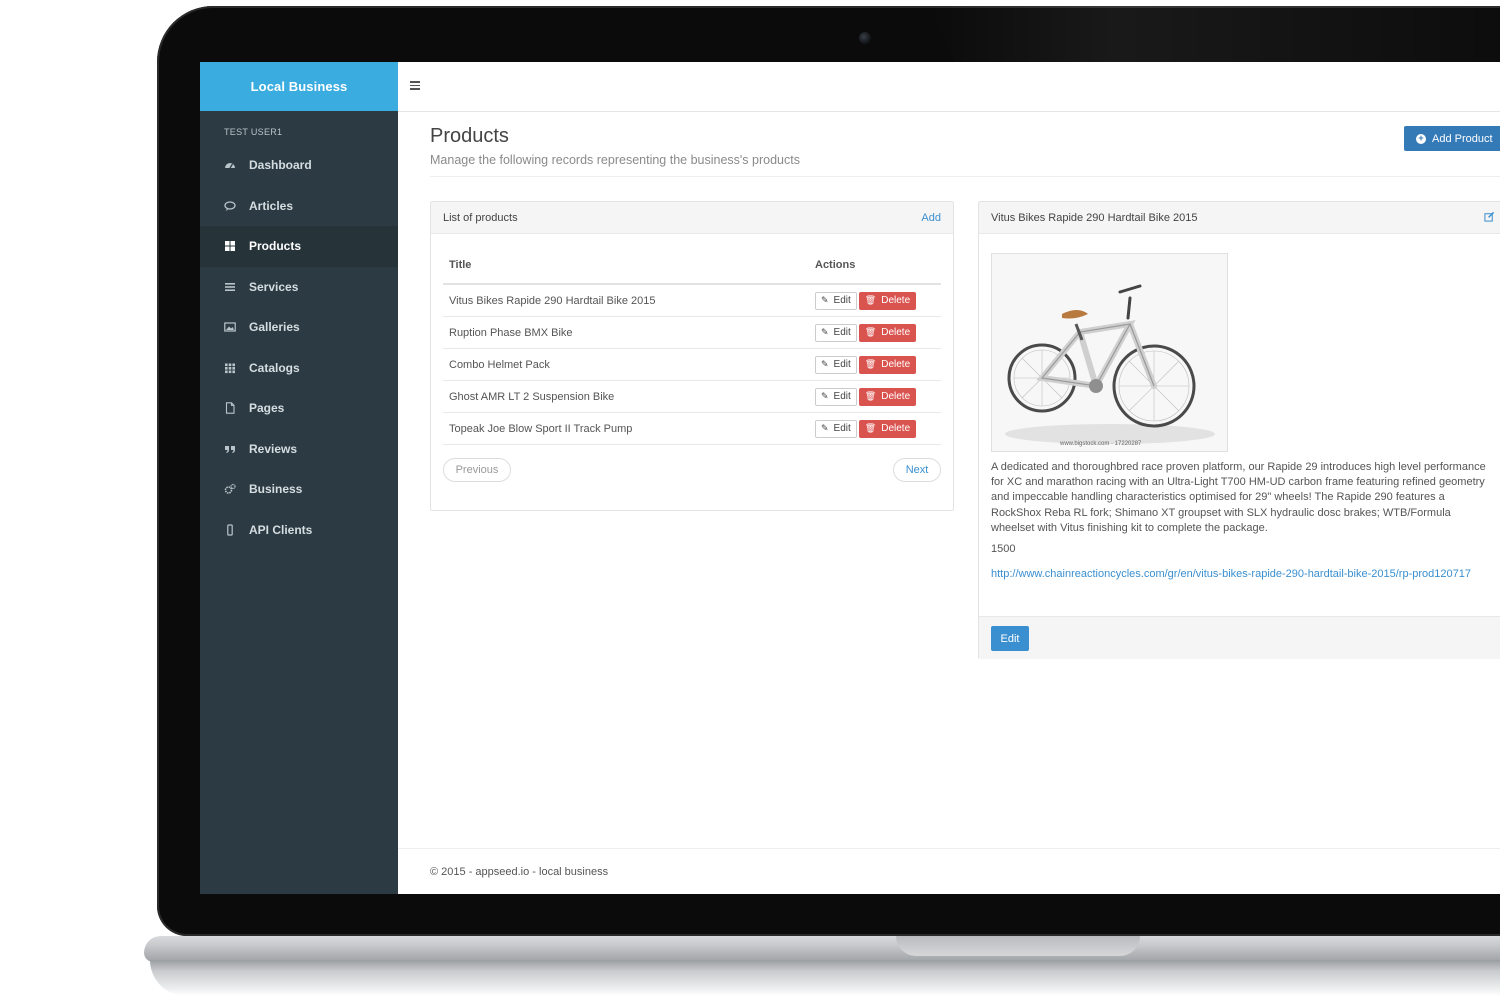  I want to click on column-header-title: Title, so click(626, 265).